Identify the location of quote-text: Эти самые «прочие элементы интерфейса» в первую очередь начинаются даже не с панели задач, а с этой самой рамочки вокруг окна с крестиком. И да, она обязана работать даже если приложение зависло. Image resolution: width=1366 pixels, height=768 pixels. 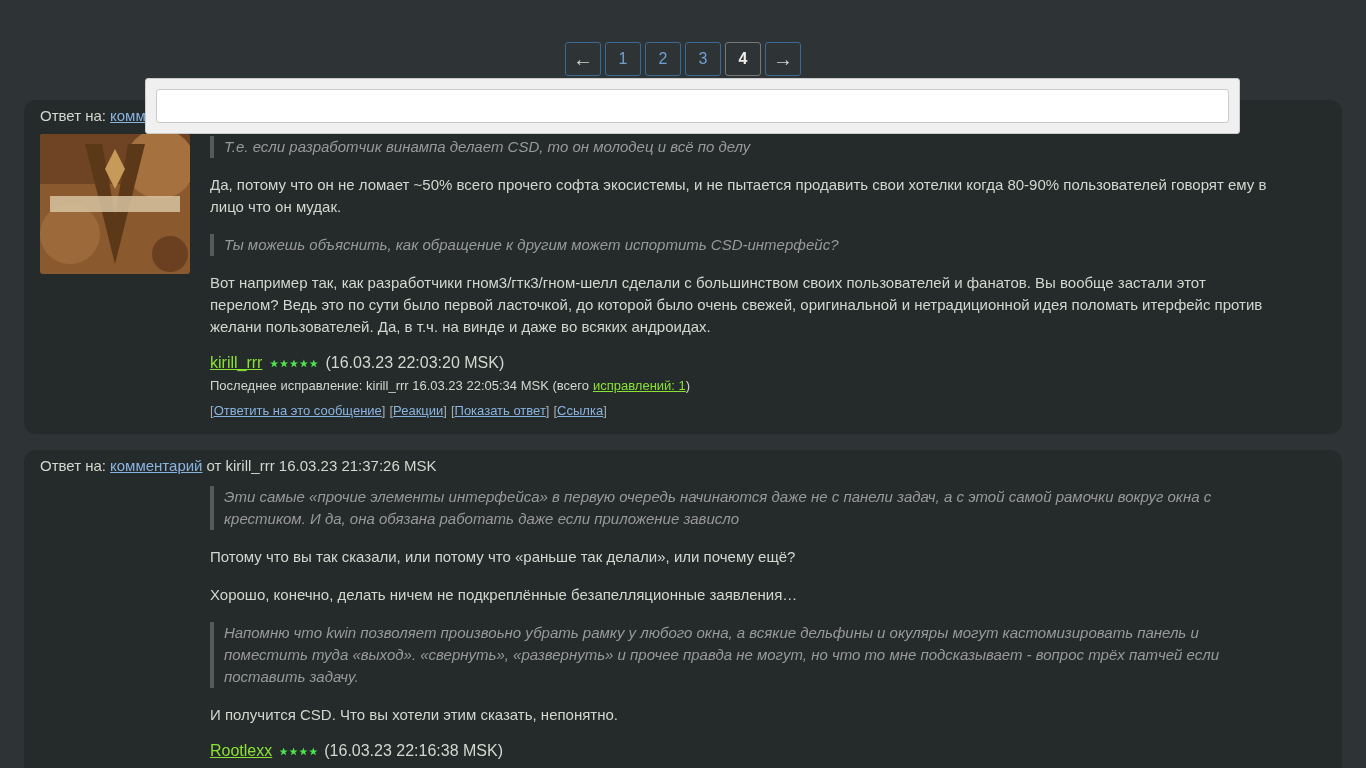
(743, 508).